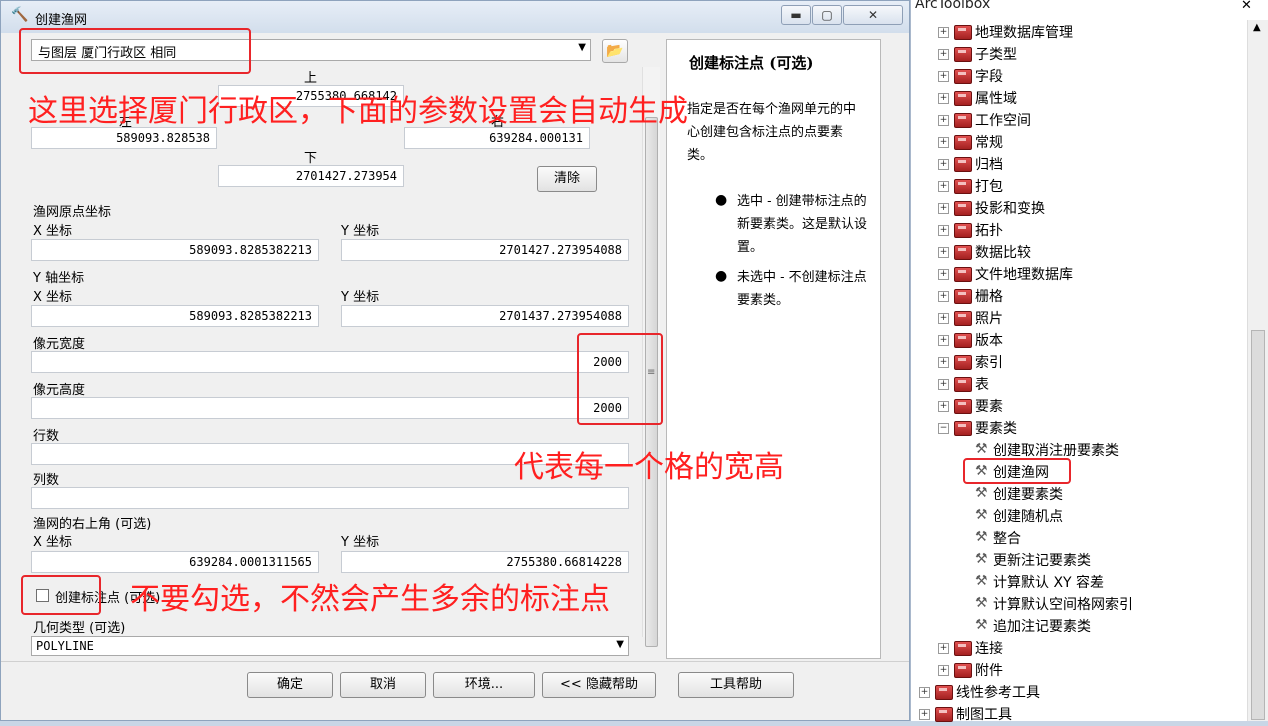 Image resolution: width=1268 pixels, height=726 pixels. What do you see at coordinates (996, 55) in the screenshot?
I see `toolbox-toolset-item: 子类型` at bounding box center [996, 55].